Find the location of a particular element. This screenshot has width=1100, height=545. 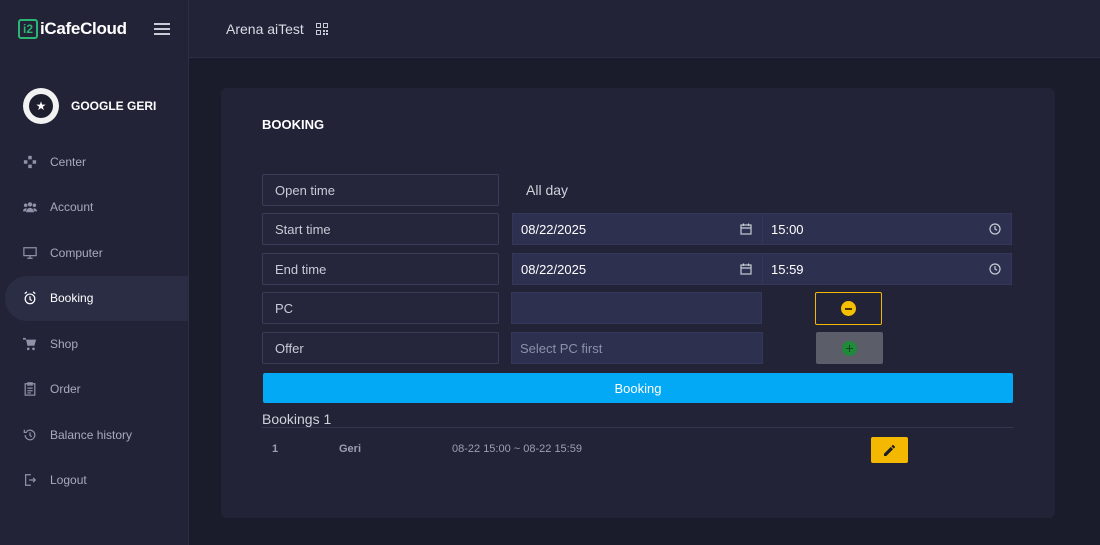

start-time-row: Start time 08/22/2025 15:00 is located at coordinates (652, 229).